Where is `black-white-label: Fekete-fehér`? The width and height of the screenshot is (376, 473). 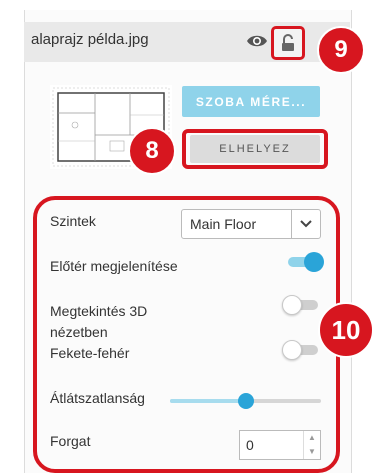 black-white-label: Fekete-fehér is located at coordinates (90, 353).